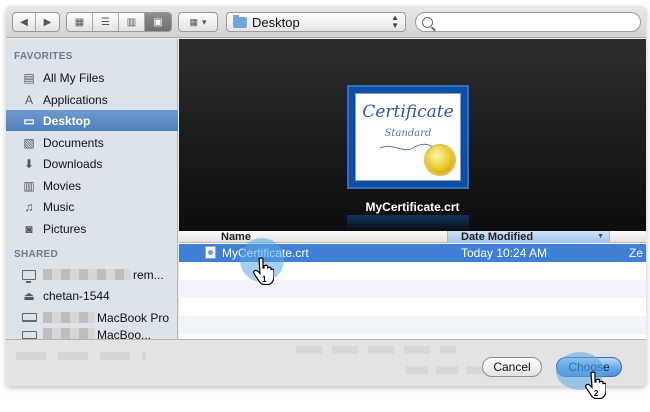  Describe the element at coordinates (504, 253) in the screenshot. I see `file-date: Today 10:24 AM` at that location.